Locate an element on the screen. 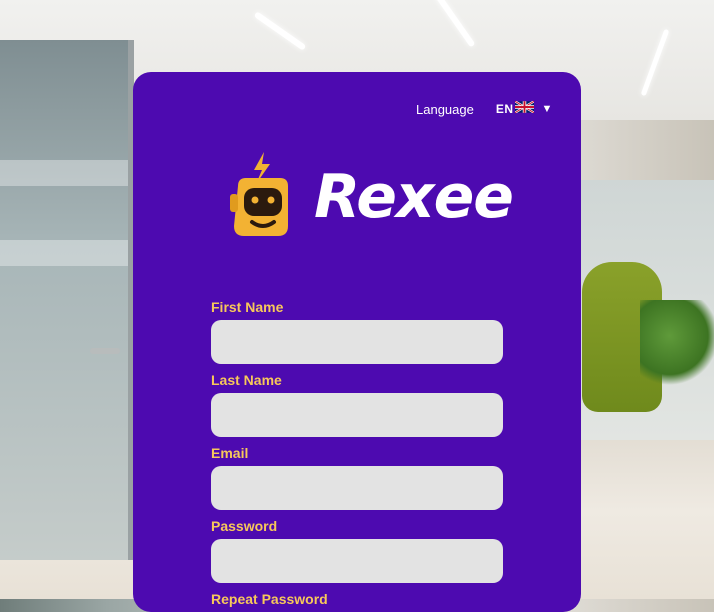 The width and height of the screenshot is (714, 612). door-handle is located at coordinates (105, 351).